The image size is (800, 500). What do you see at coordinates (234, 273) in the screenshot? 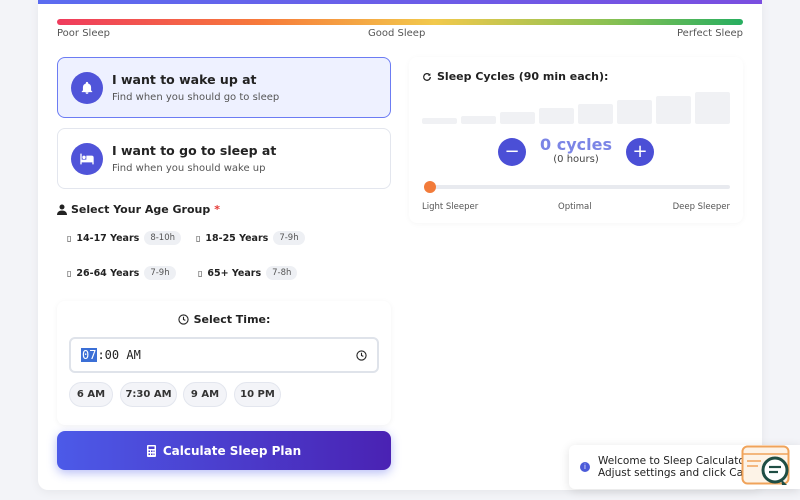
I see `age-option-name: 65+ Years` at bounding box center [234, 273].